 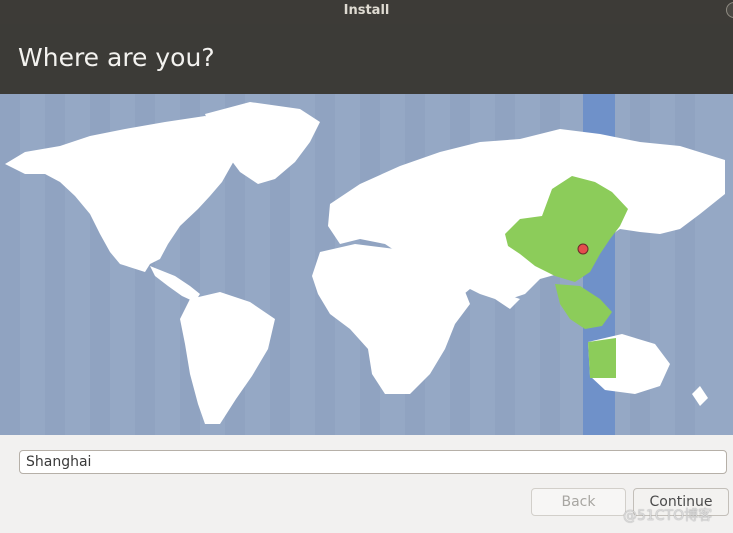 I want to click on window-titlebar: Install, so click(x=366, y=12).